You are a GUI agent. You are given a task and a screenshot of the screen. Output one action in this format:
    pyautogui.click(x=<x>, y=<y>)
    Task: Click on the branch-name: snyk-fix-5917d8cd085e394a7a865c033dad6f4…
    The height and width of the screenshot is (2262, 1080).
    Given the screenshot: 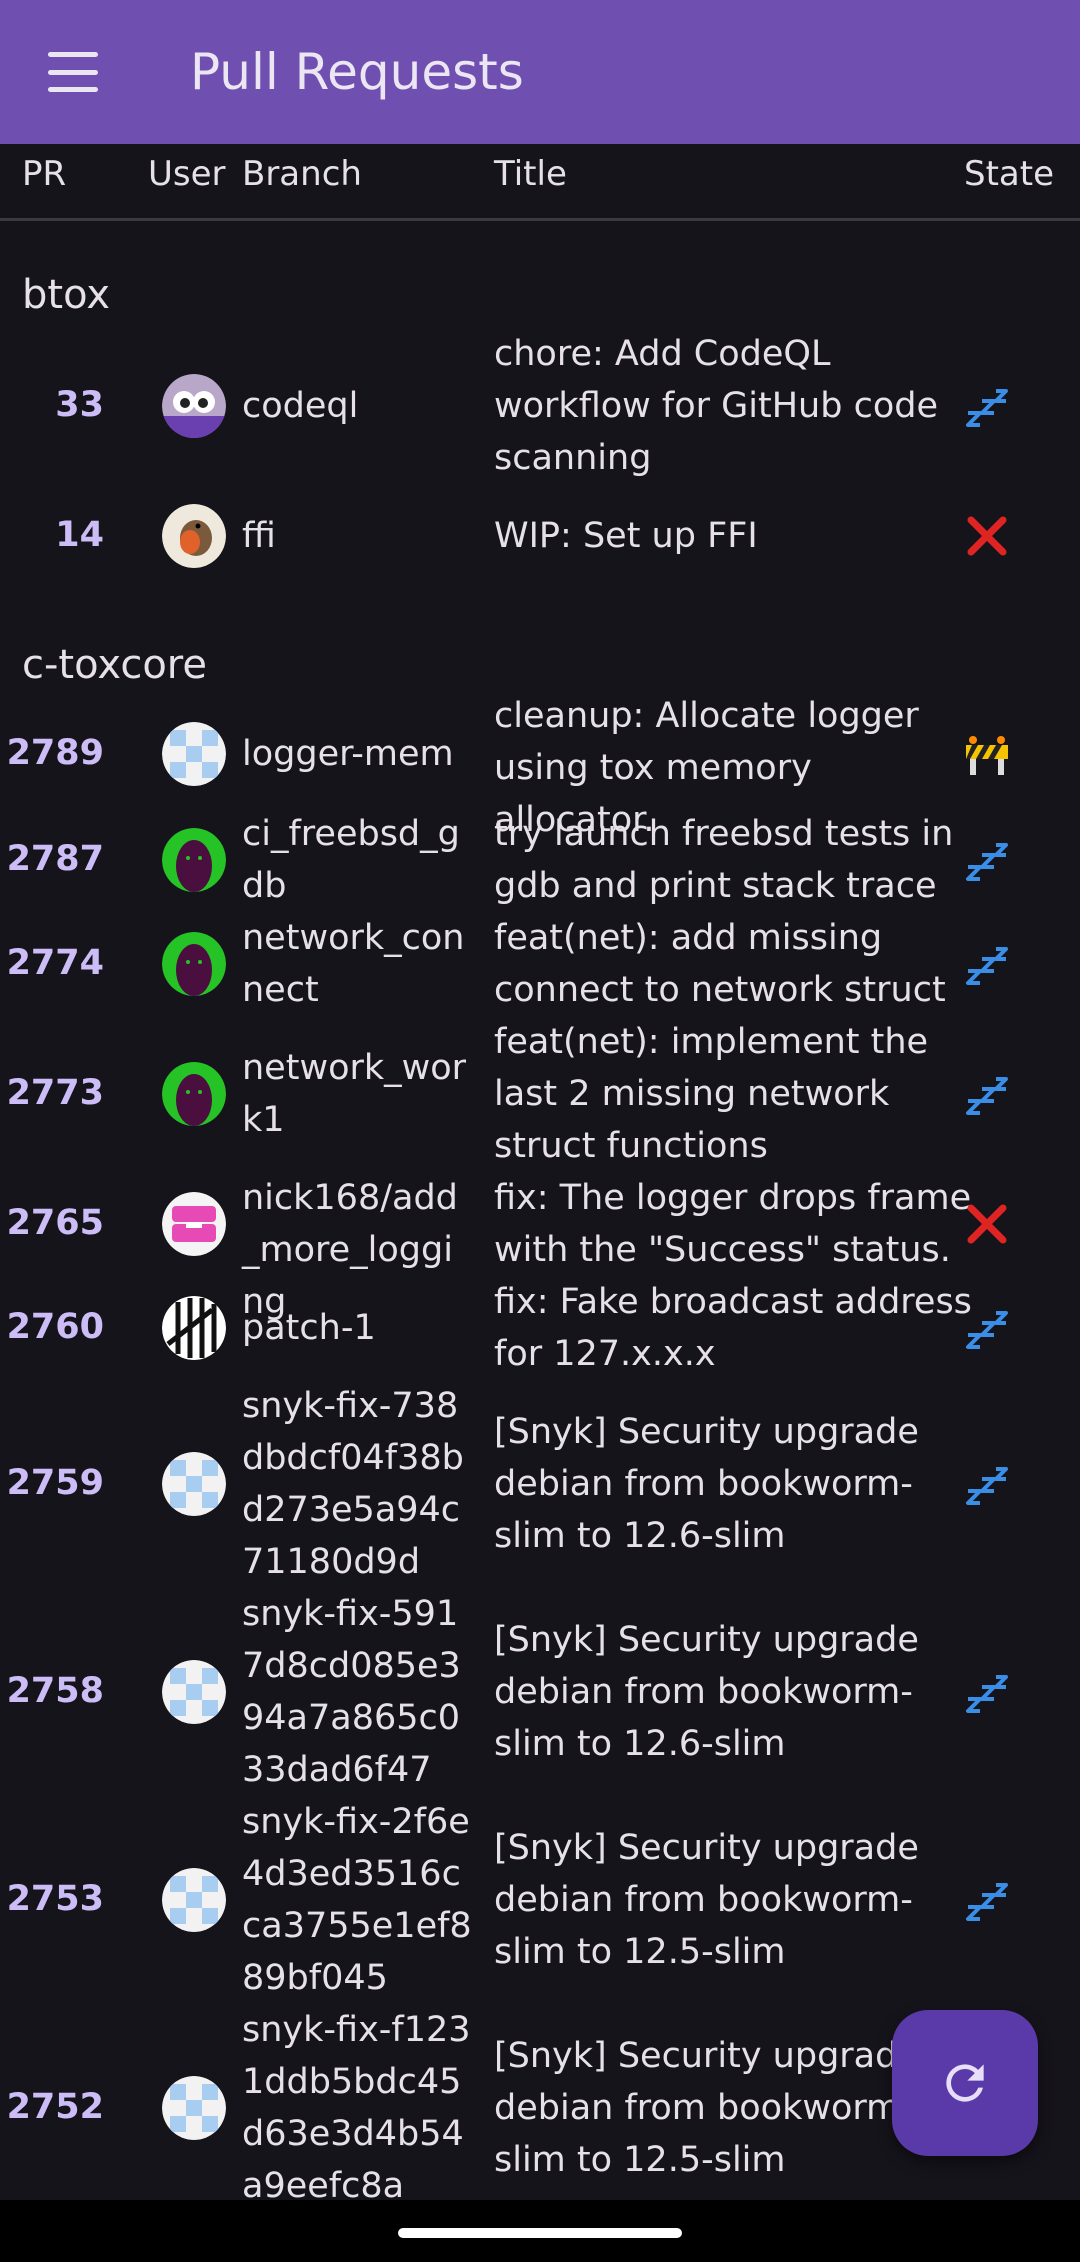 What is the action you would take?
    pyautogui.click(x=351, y=1692)
    